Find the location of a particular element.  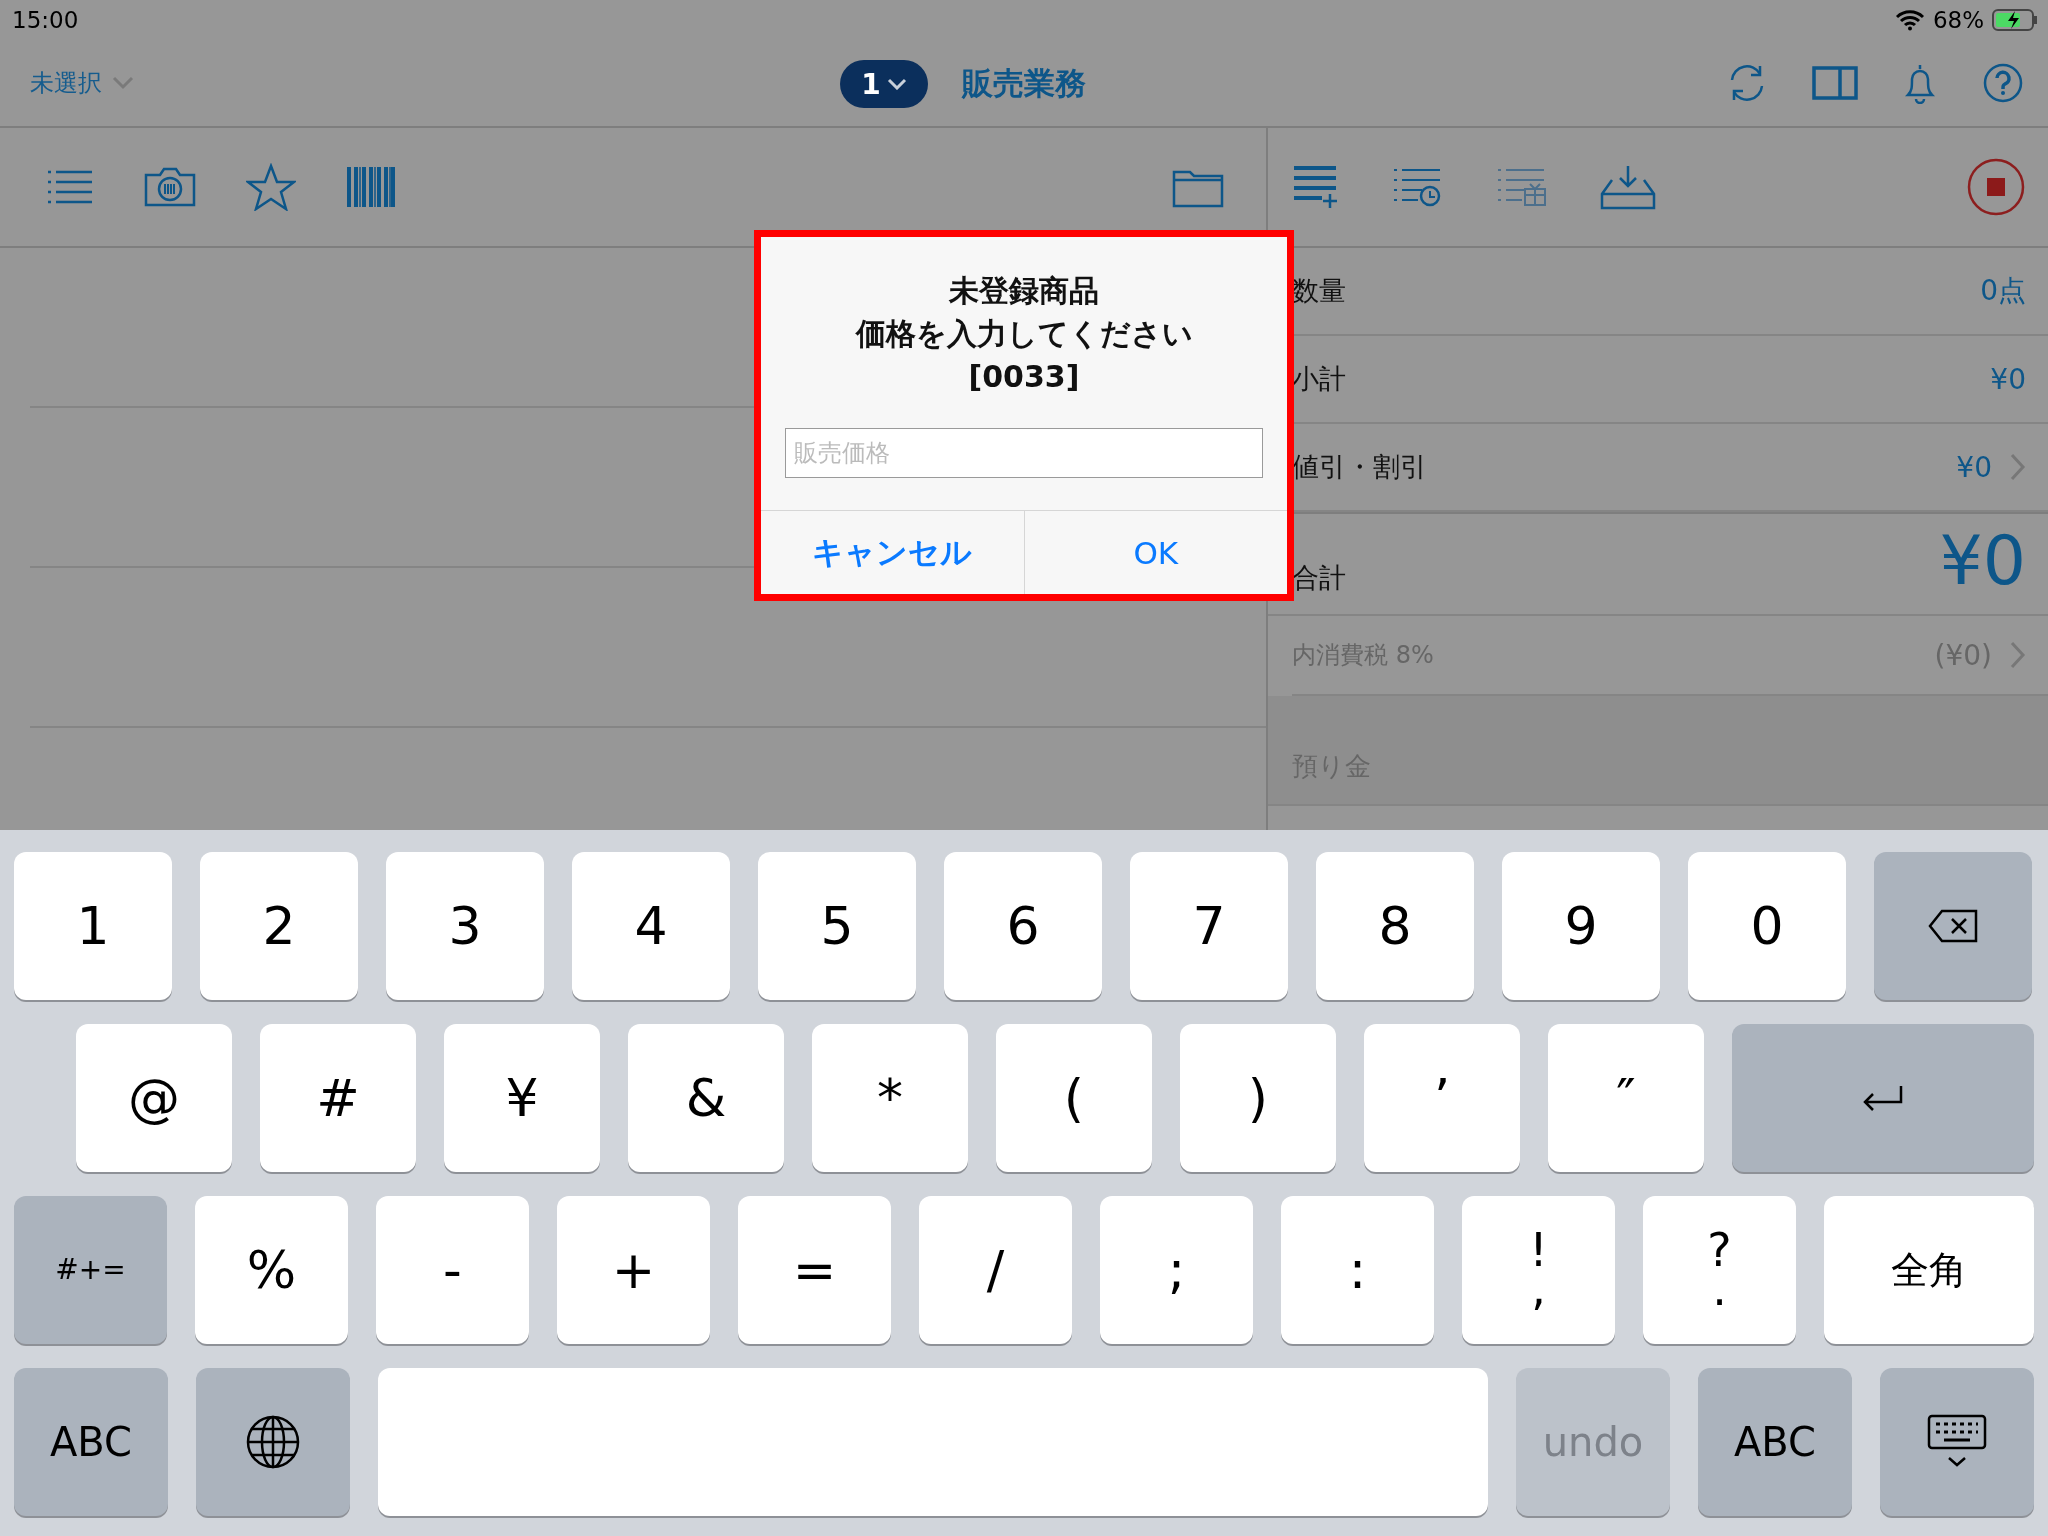

key: - is located at coordinates (452, 1270).